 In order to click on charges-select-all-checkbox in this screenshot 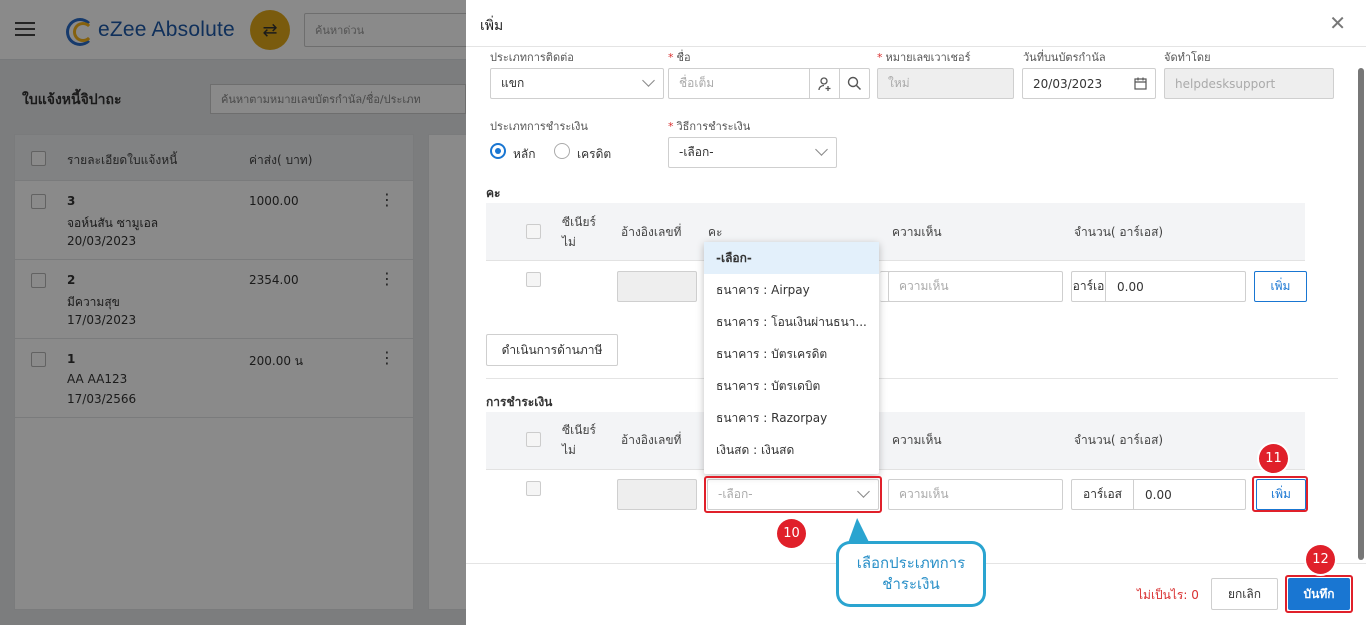, I will do `click(533, 231)`.